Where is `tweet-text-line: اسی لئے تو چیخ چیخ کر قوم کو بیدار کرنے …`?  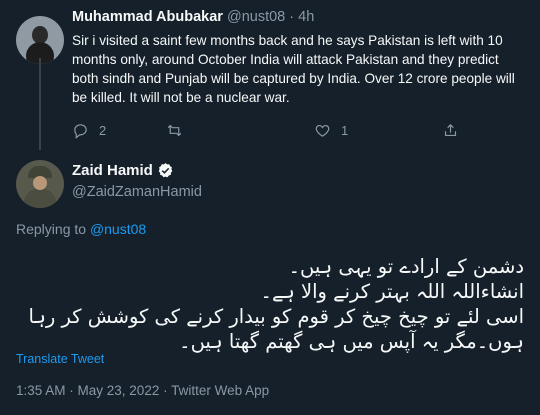 tweet-text-line: اسی لئے تو چیخ چیخ کر قوم کو بیدار کرنے … is located at coordinates (276, 329).